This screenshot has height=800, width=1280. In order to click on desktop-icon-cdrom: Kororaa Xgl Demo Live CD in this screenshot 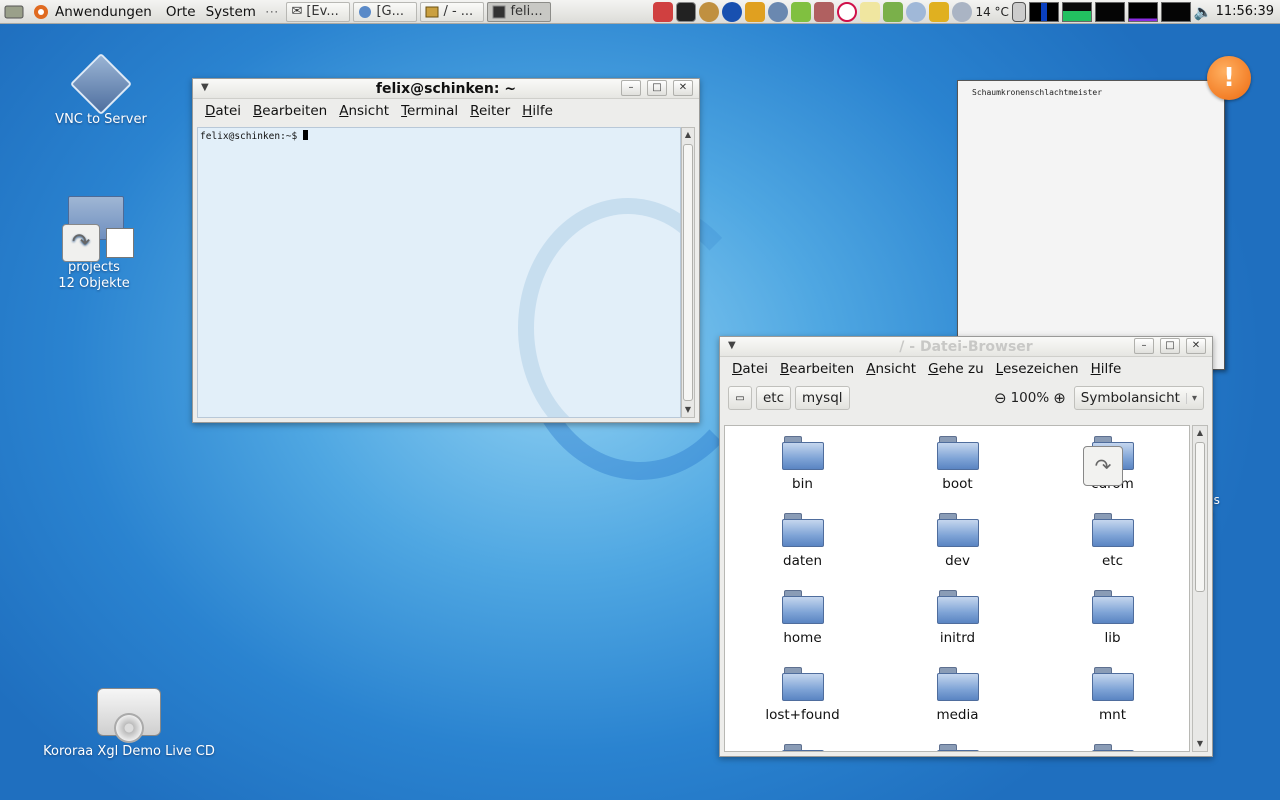, I will do `click(129, 724)`.